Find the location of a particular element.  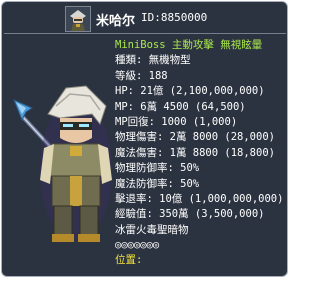

magic-defense-line: 魔法防御率: 50% is located at coordinates (157, 183).